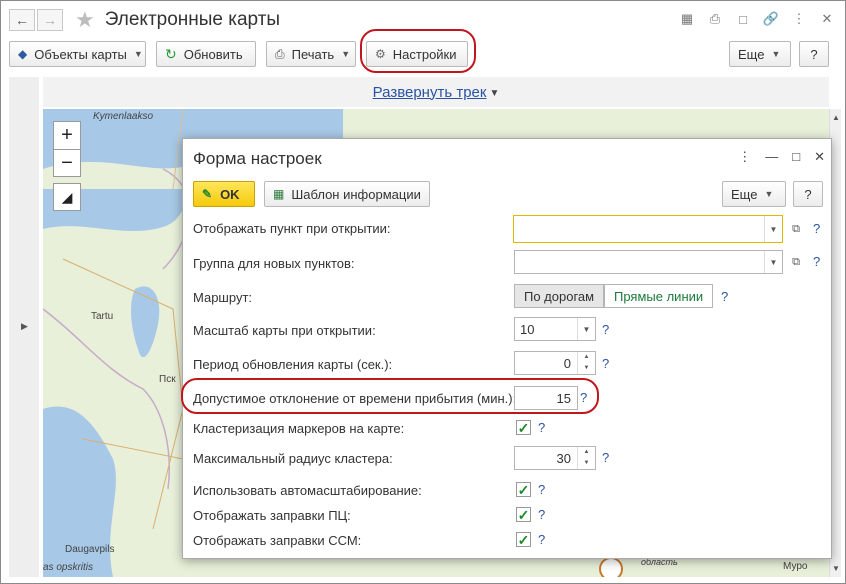 The image size is (846, 584). I want to click on track-bar: Развернуть трек ▼, so click(436, 92).